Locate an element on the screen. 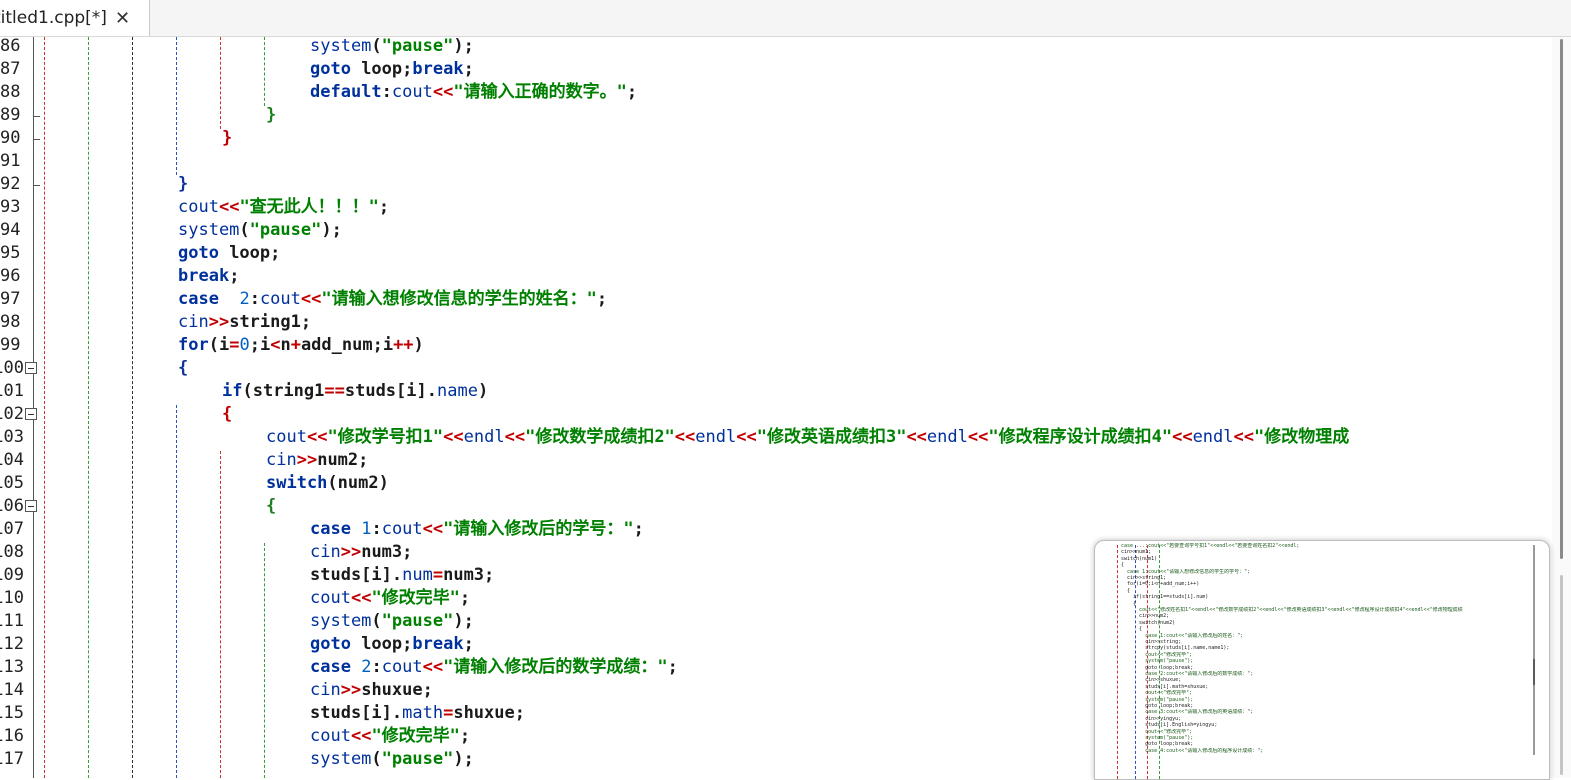 The image size is (1571, 780). line-number: 87 is located at coordinates (10, 69).